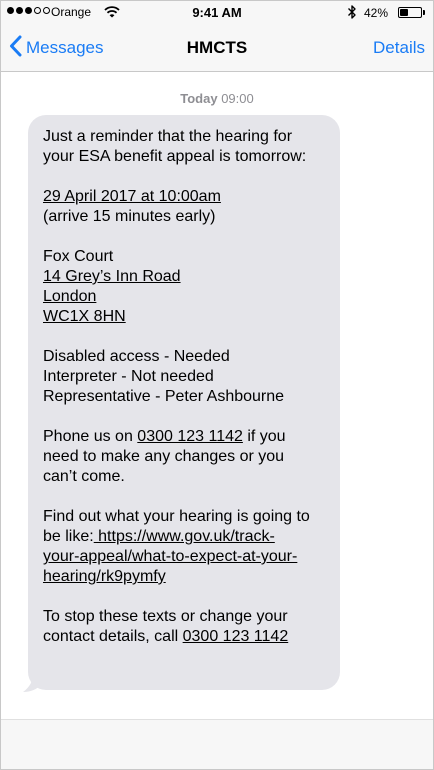 This screenshot has width=434, height=770. What do you see at coordinates (199, 98) in the screenshot?
I see `timestamp-day: Today` at bounding box center [199, 98].